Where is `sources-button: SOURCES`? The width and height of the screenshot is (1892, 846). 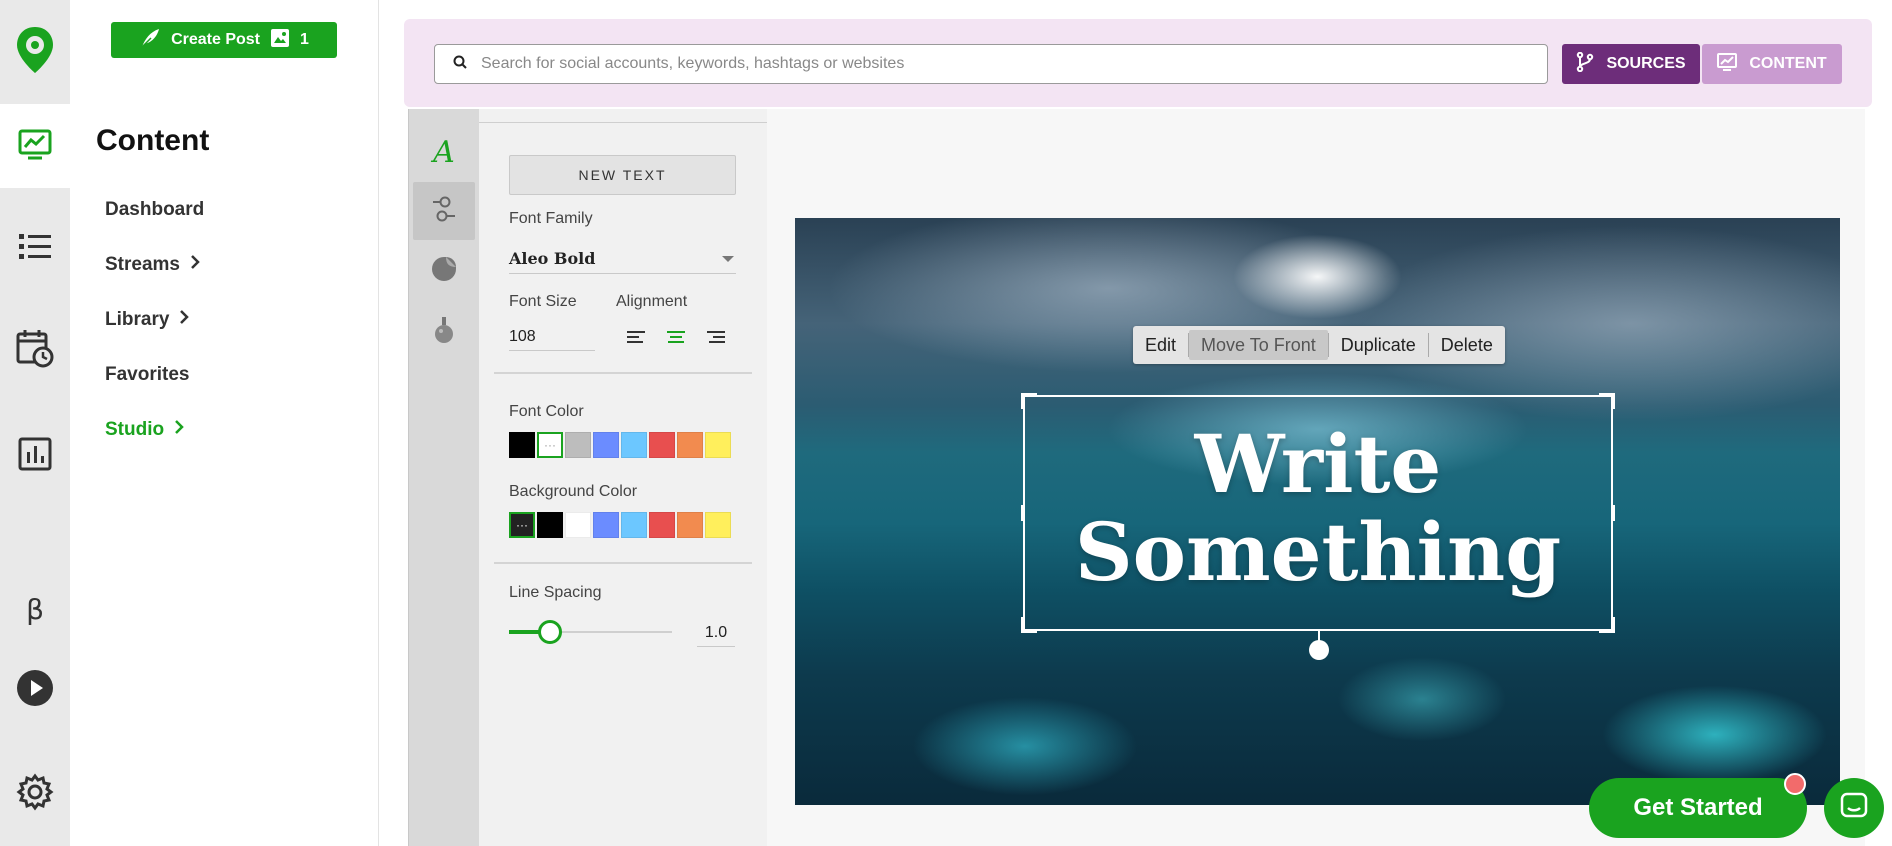 sources-button: SOURCES is located at coordinates (1631, 64).